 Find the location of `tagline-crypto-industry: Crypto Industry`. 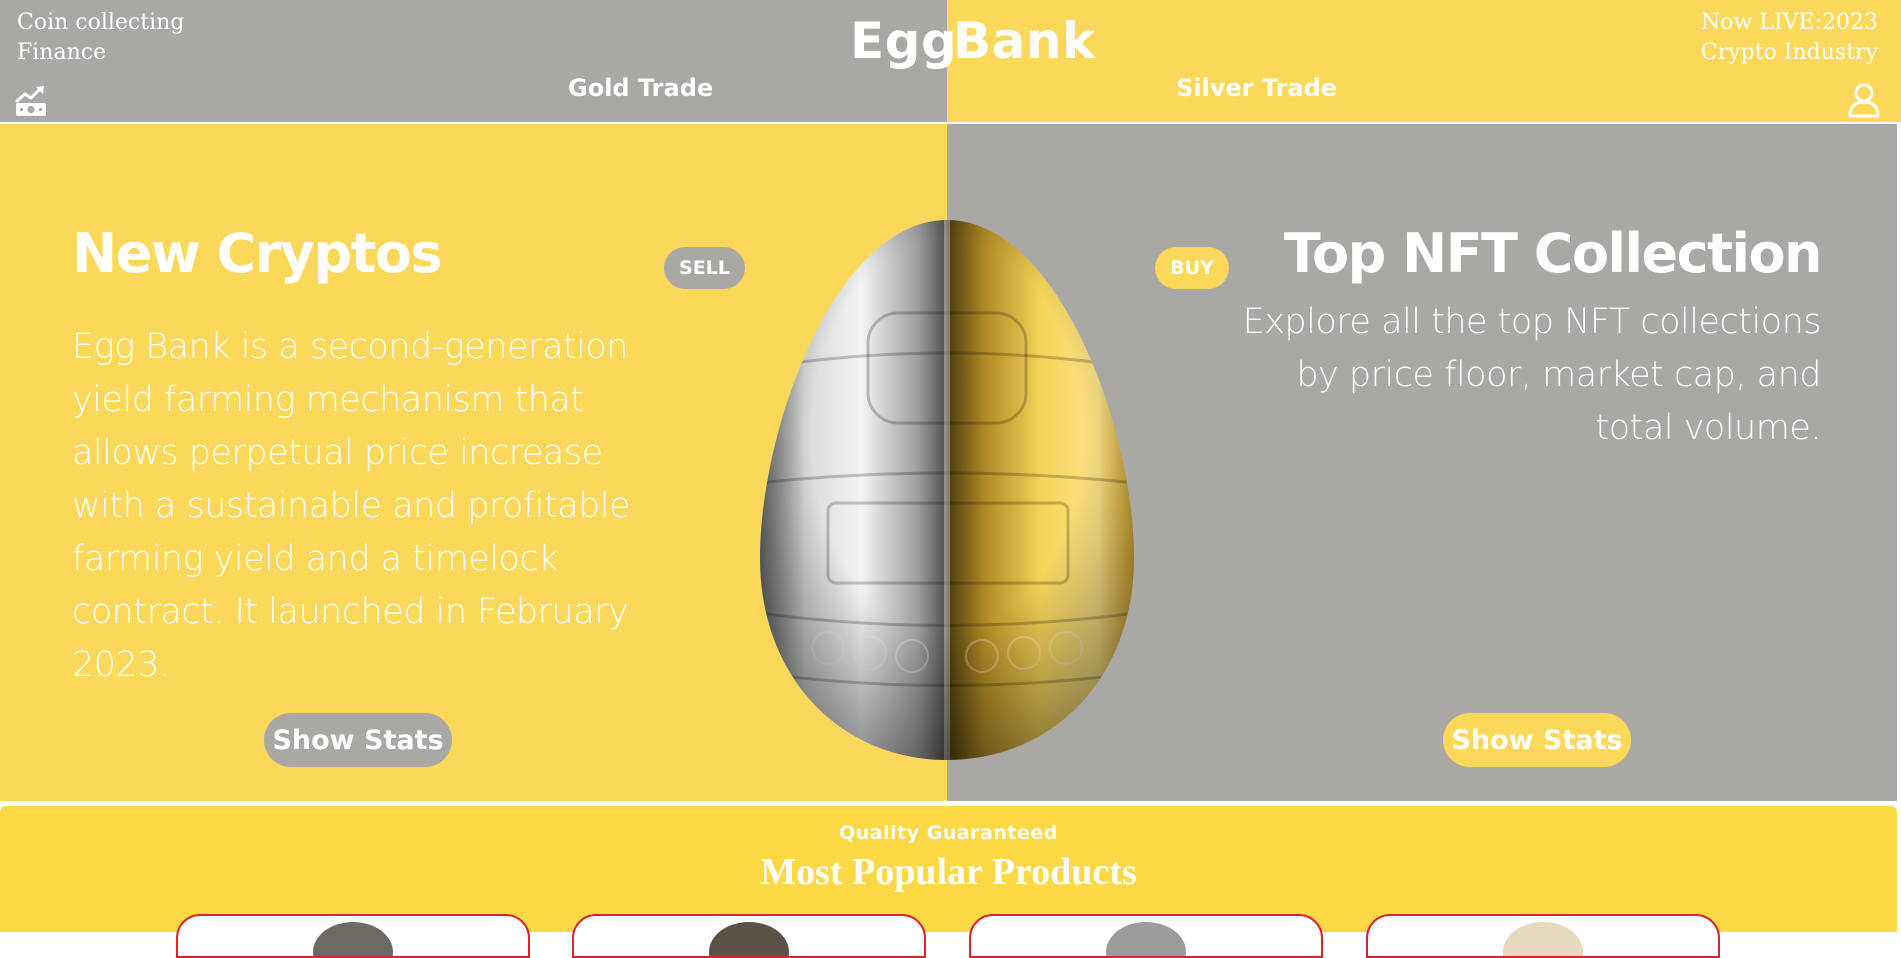

tagline-crypto-industry: Crypto Industry is located at coordinates (1789, 52).